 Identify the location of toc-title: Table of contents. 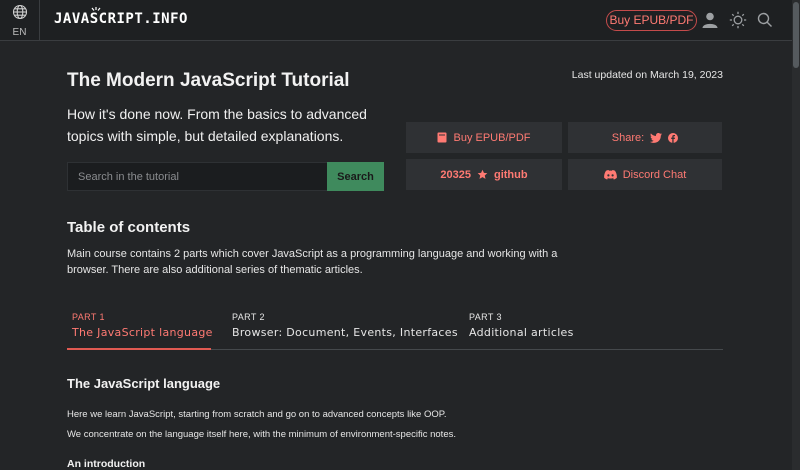
(129, 227).